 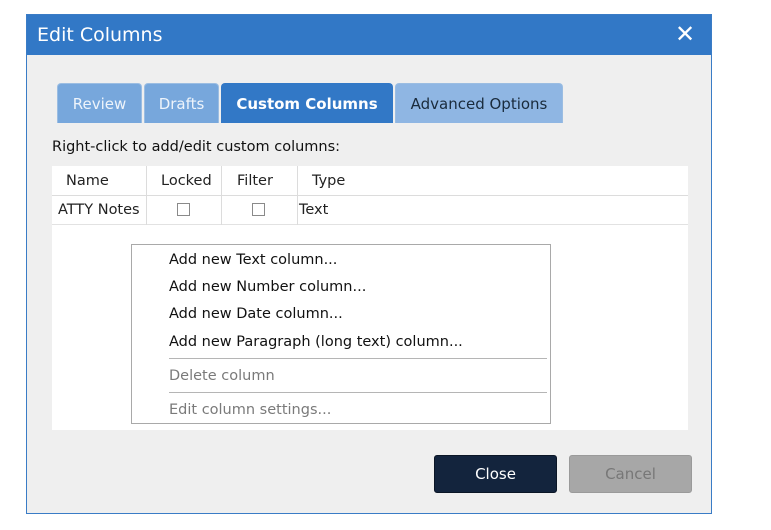 I want to click on header-locked: Locked, so click(x=184, y=181).